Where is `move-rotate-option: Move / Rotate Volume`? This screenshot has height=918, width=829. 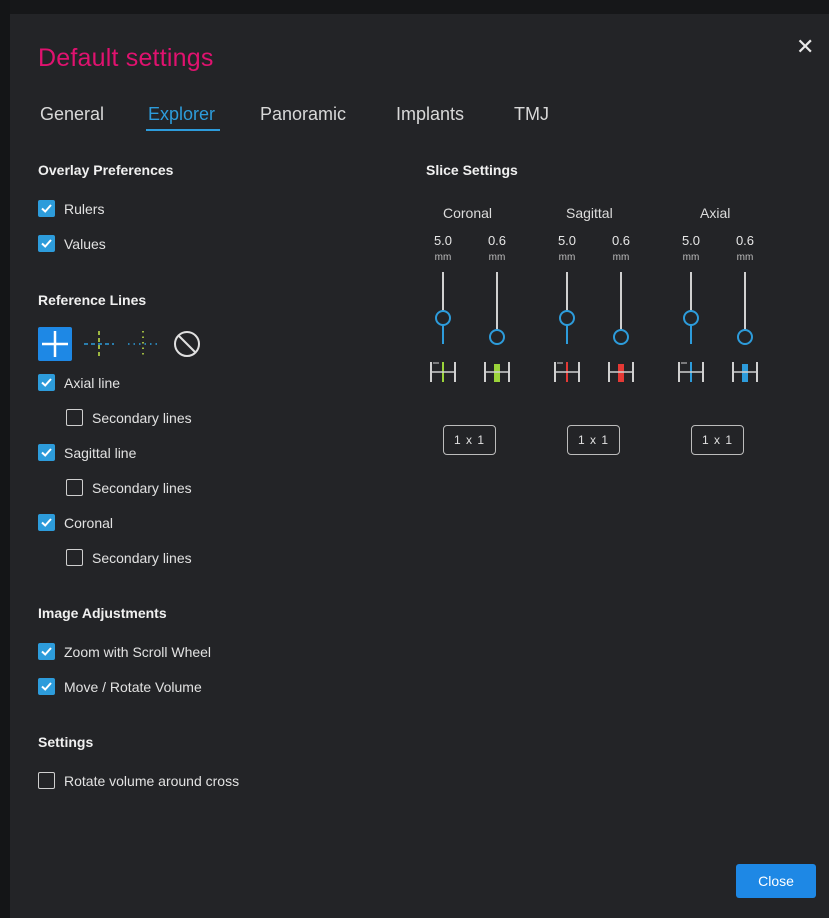 move-rotate-option: Move / Rotate Volume is located at coordinates (120, 686).